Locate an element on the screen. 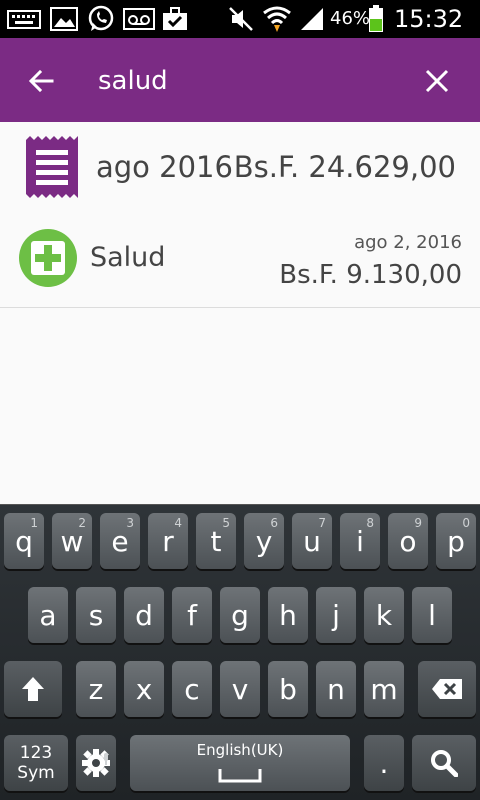  key-d: d is located at coordinates (144, 615).